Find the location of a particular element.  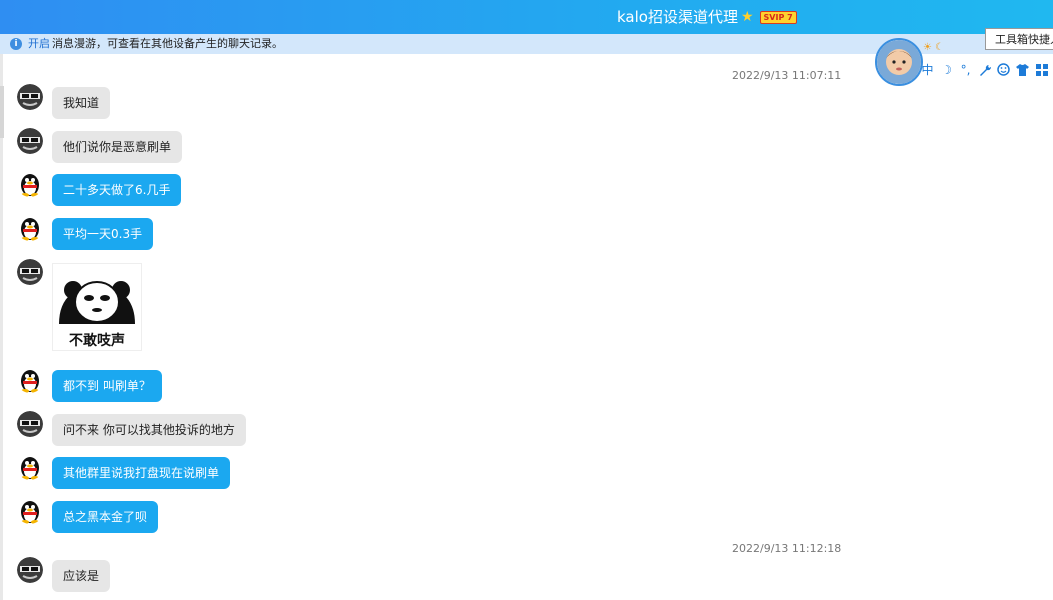

message-bubble: 应该是 is located at coordinates (81, 576).